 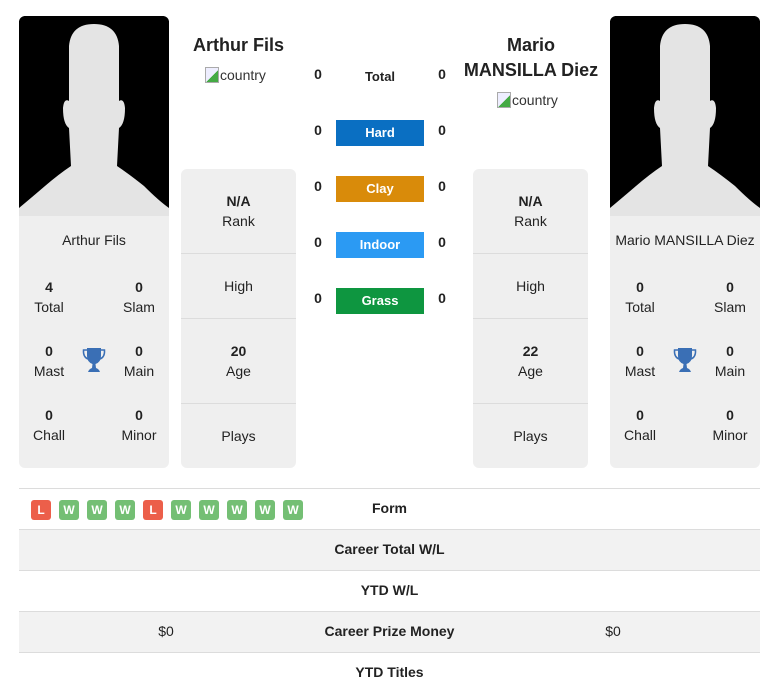 What do you see at coordinates (442, 242) in the screenshot?
I see `h2h-indoor-p2: 0` at bounding box center [442, 242].